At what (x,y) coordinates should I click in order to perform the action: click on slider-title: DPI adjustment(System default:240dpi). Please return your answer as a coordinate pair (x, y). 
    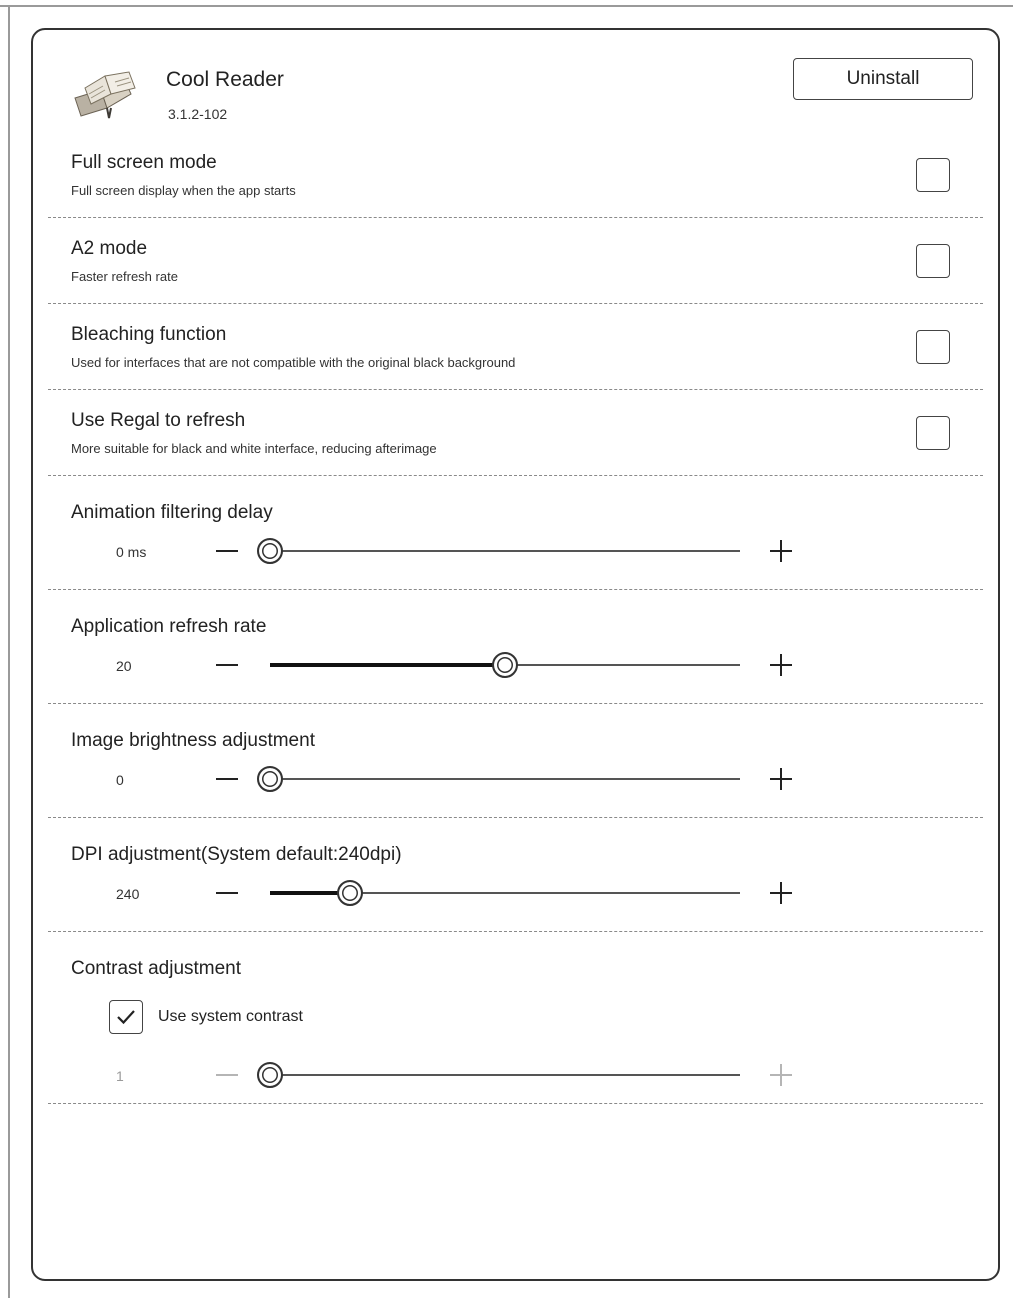
    Looking at the image, I should click on (236, 854).